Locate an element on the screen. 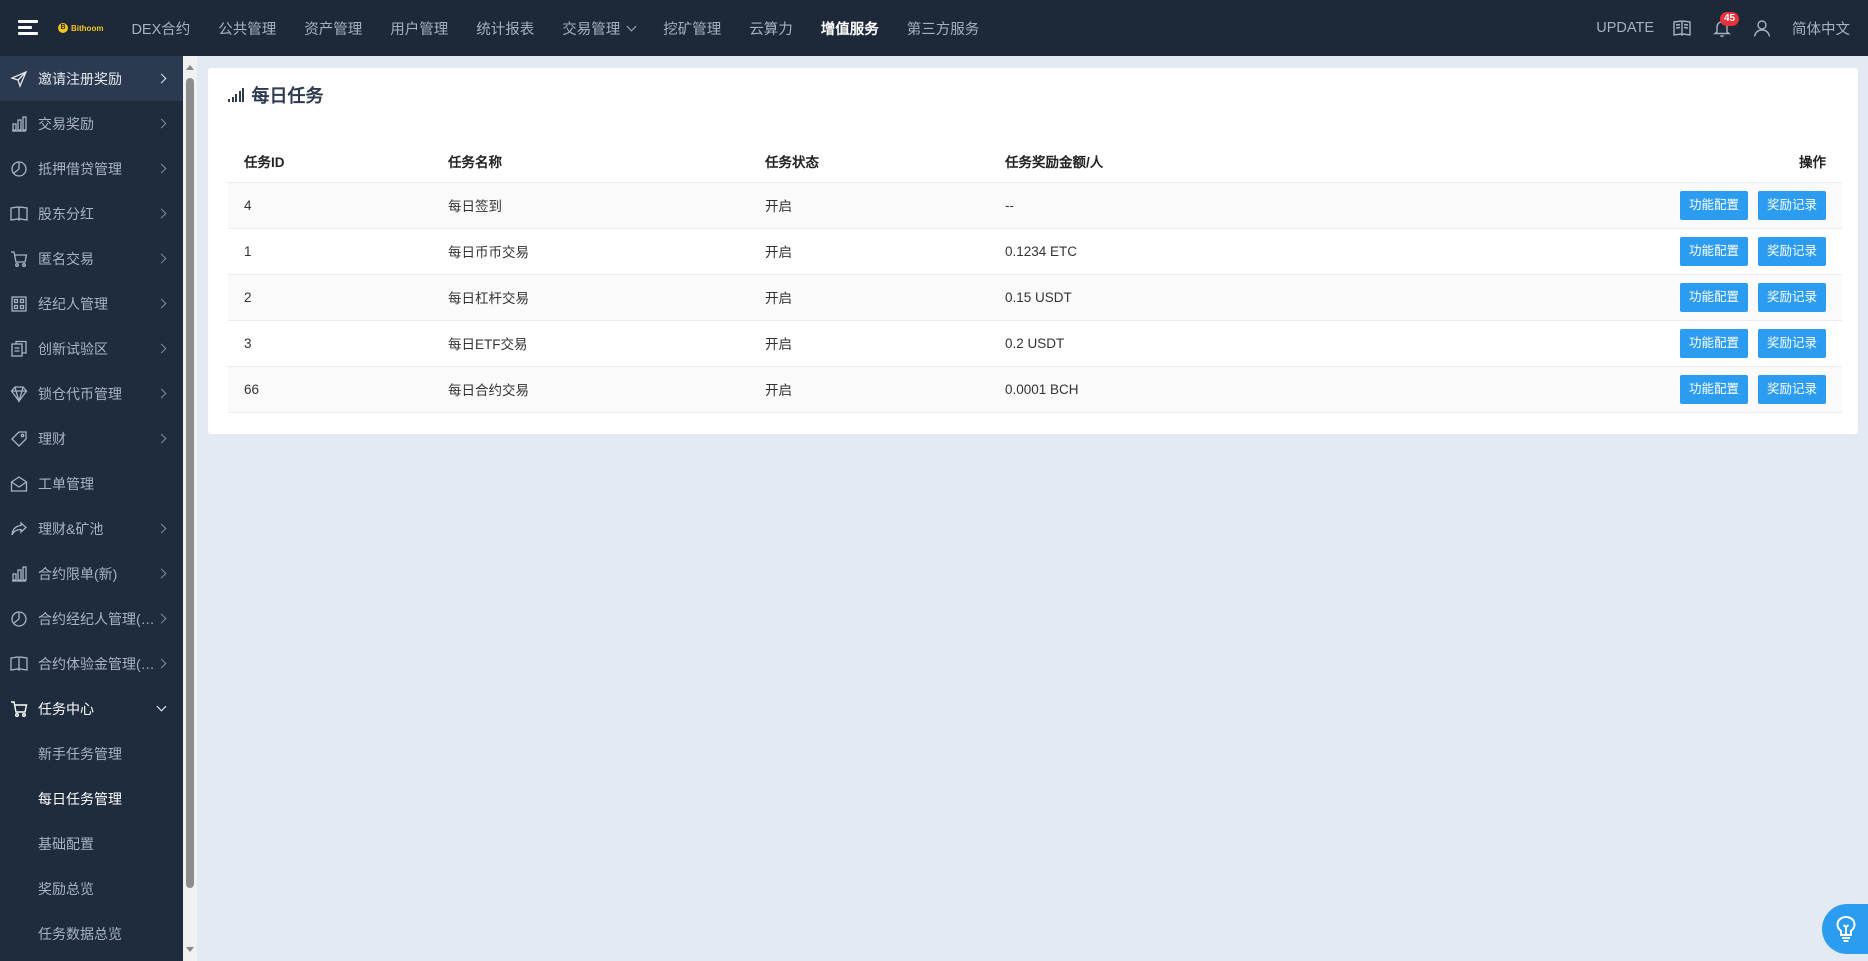 The width and height of the screenshot is (1868, 961). sidebar-subitem-task-data-overview: 任务数据总览 is located at coordinates (91, 933).